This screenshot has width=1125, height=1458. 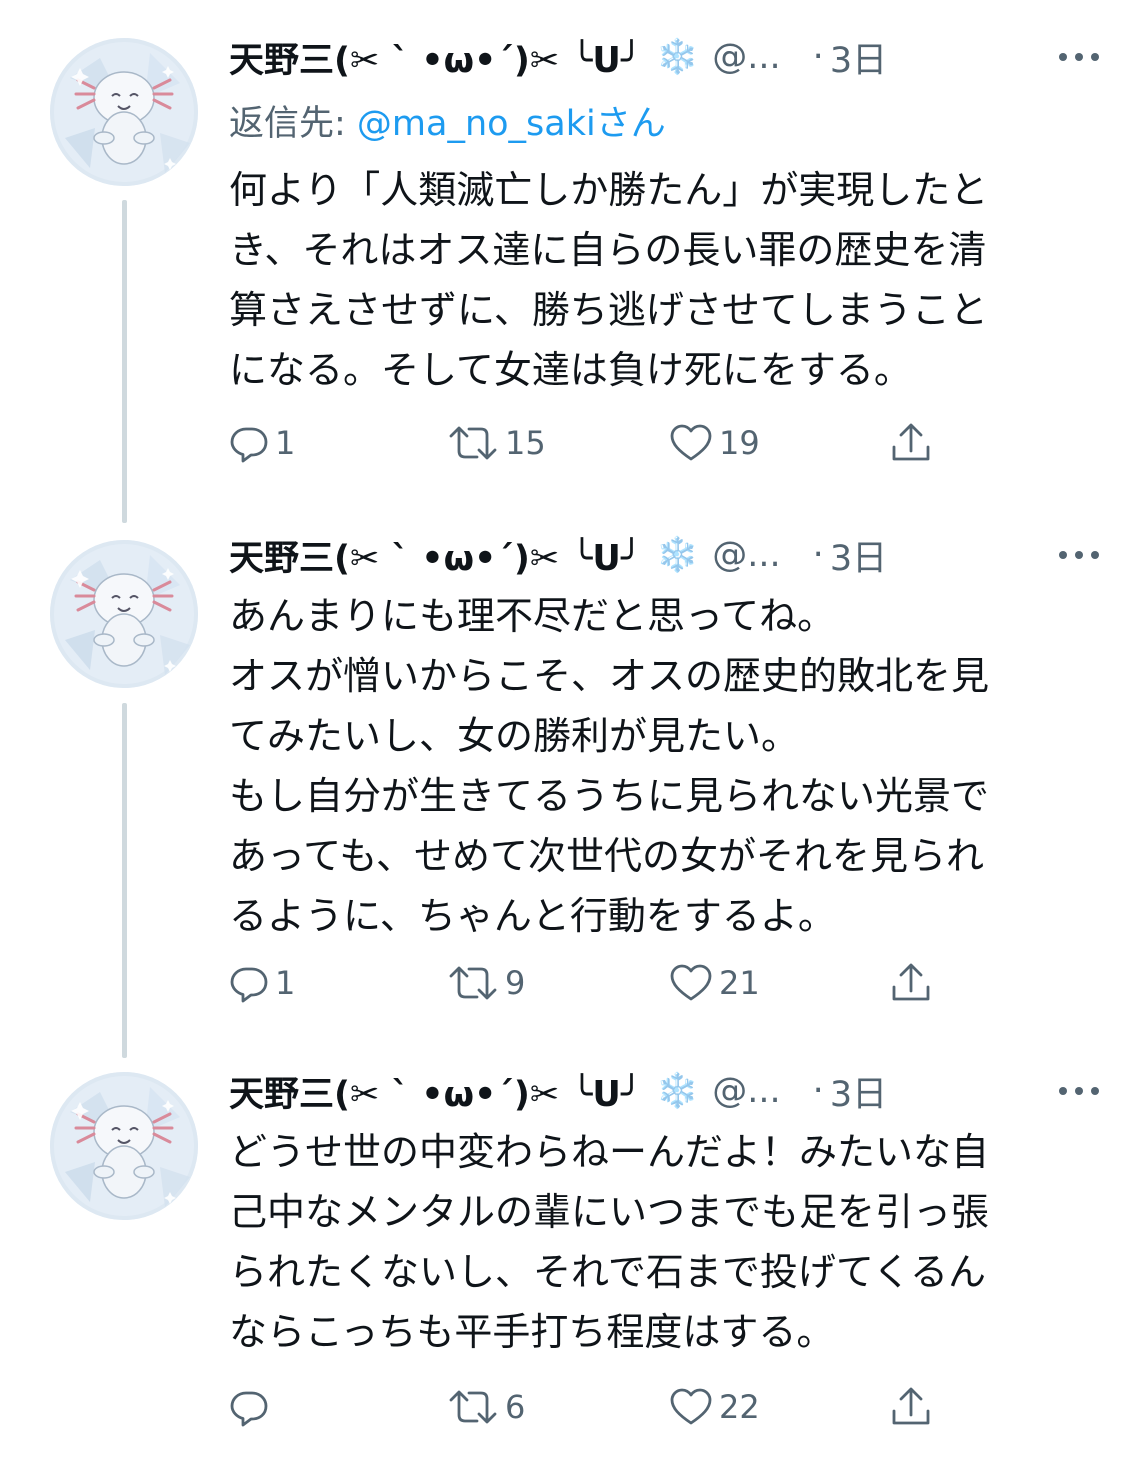 What do you see at coordinates (714, 443) in the screenshot?
I see `like-button: 19` at bounding box center [714, 443].